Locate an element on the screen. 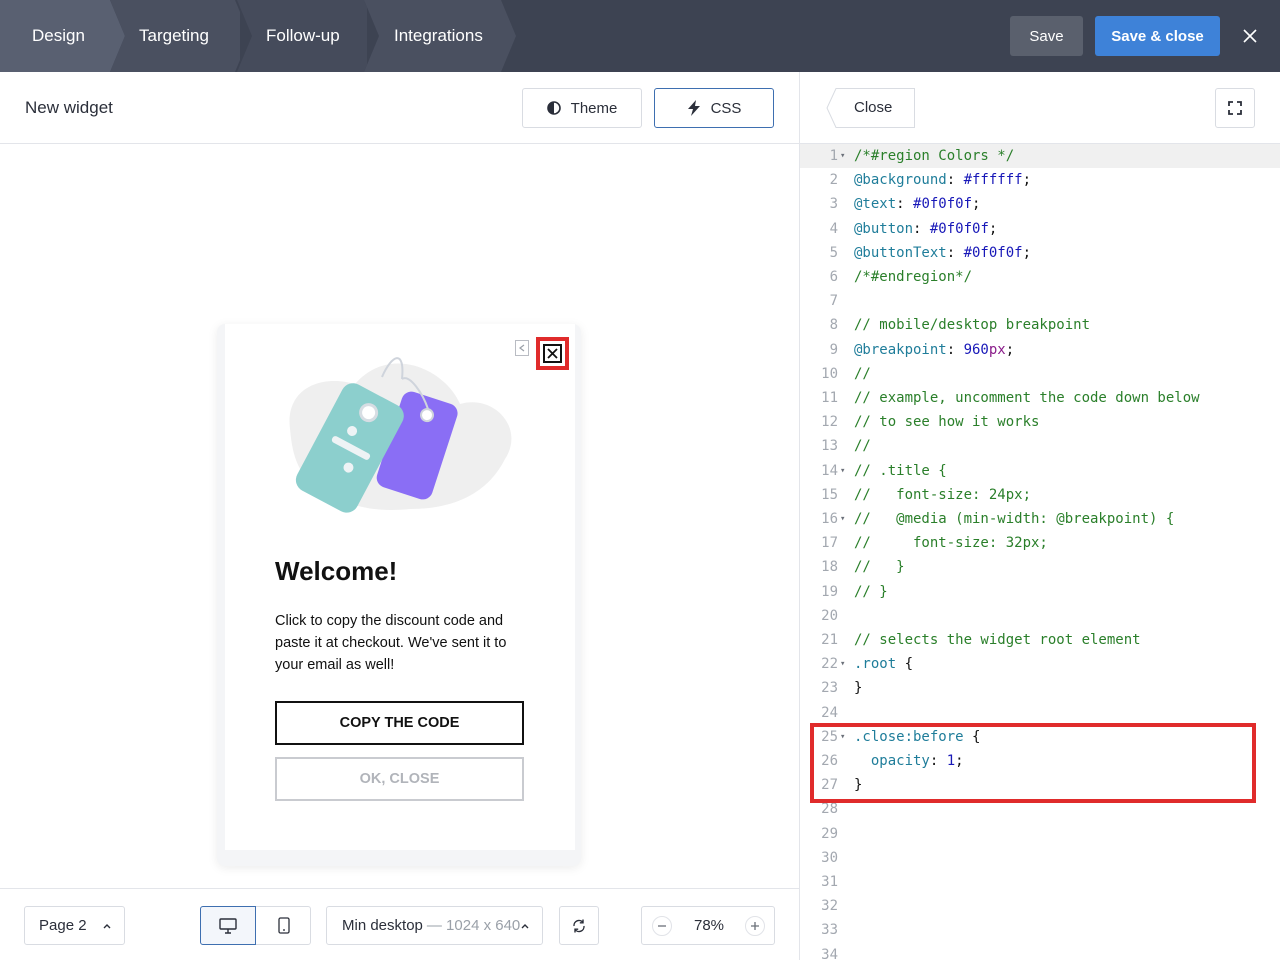 This screenshot has width=1280, height=967. code-line: 12 // to see how it works is located at coordinates (1040, 422).